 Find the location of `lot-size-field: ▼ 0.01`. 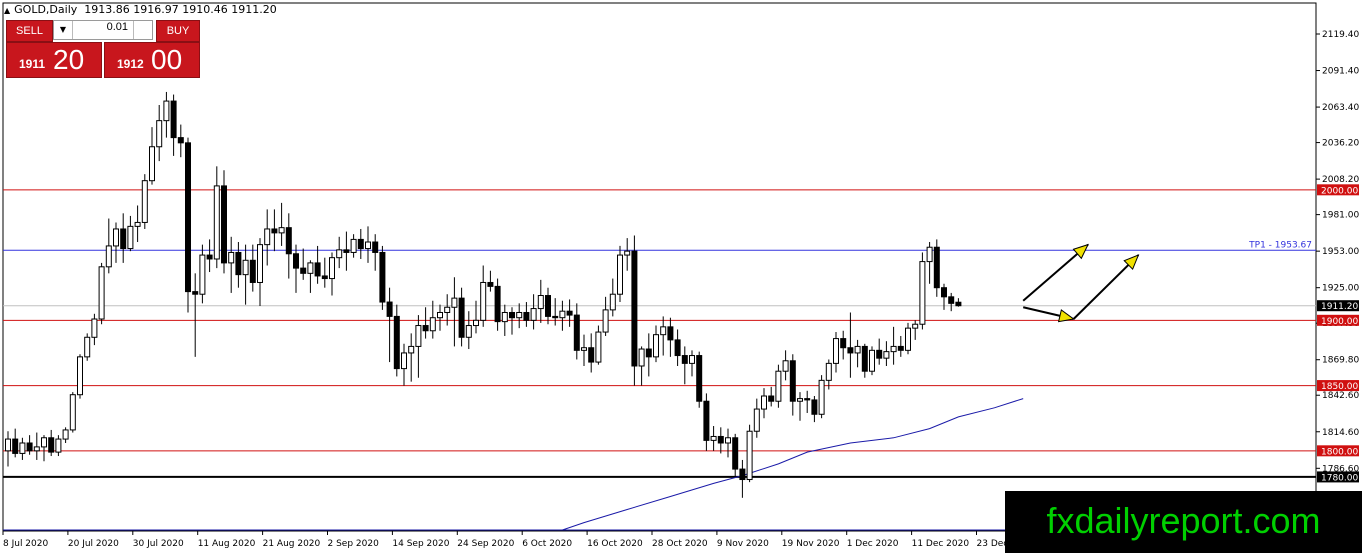

lot-size-field: ▼ 0.01 is located at coordinates (103, 30).